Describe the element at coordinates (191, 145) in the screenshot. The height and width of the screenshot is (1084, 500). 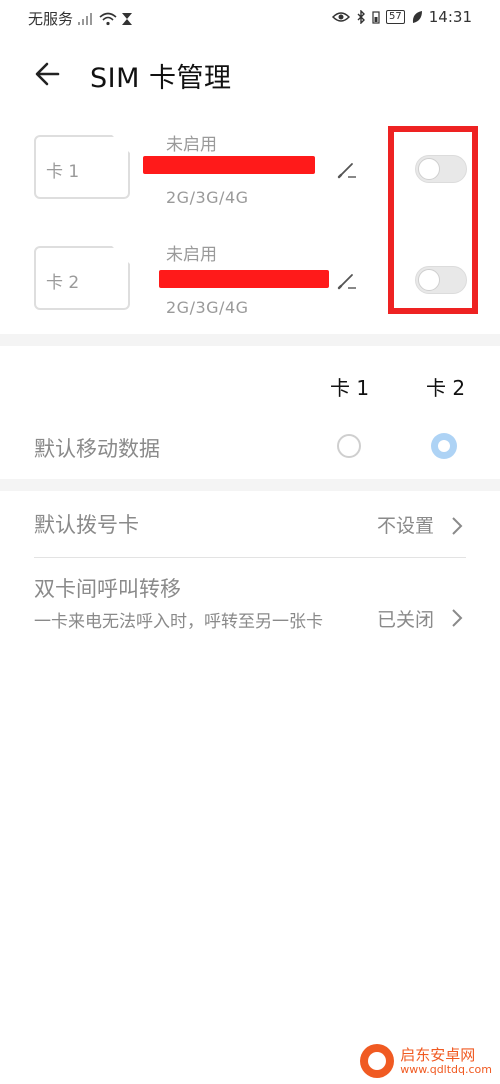
I see `sim-1-status: 未启用` at that location.